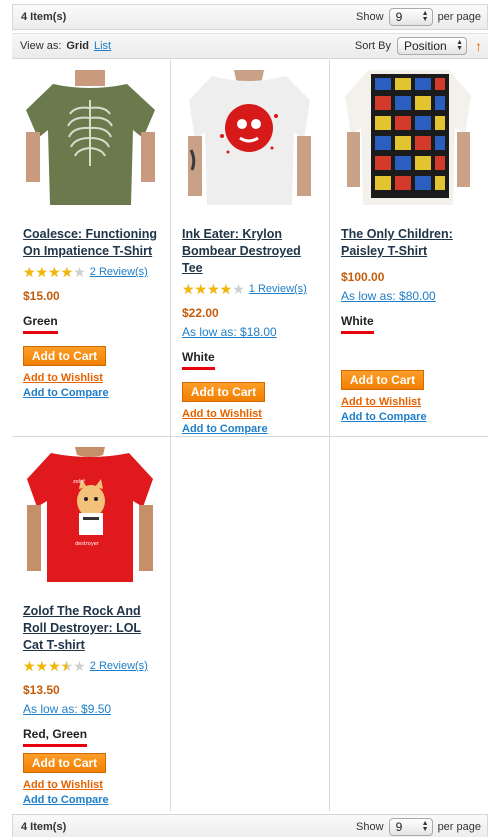  What do you see at coordinates (363, 277) in the screenshot?
I see `product-price: $100.00` at bounding box center [363, 277].